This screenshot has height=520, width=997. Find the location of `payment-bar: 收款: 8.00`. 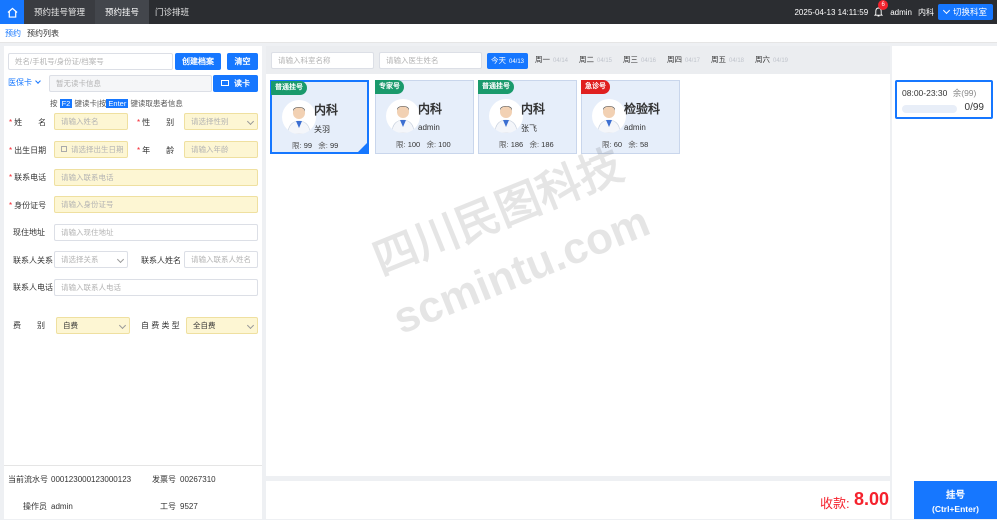

payment-bar: 收款: 8.00 is located at coordinates (578, 500).